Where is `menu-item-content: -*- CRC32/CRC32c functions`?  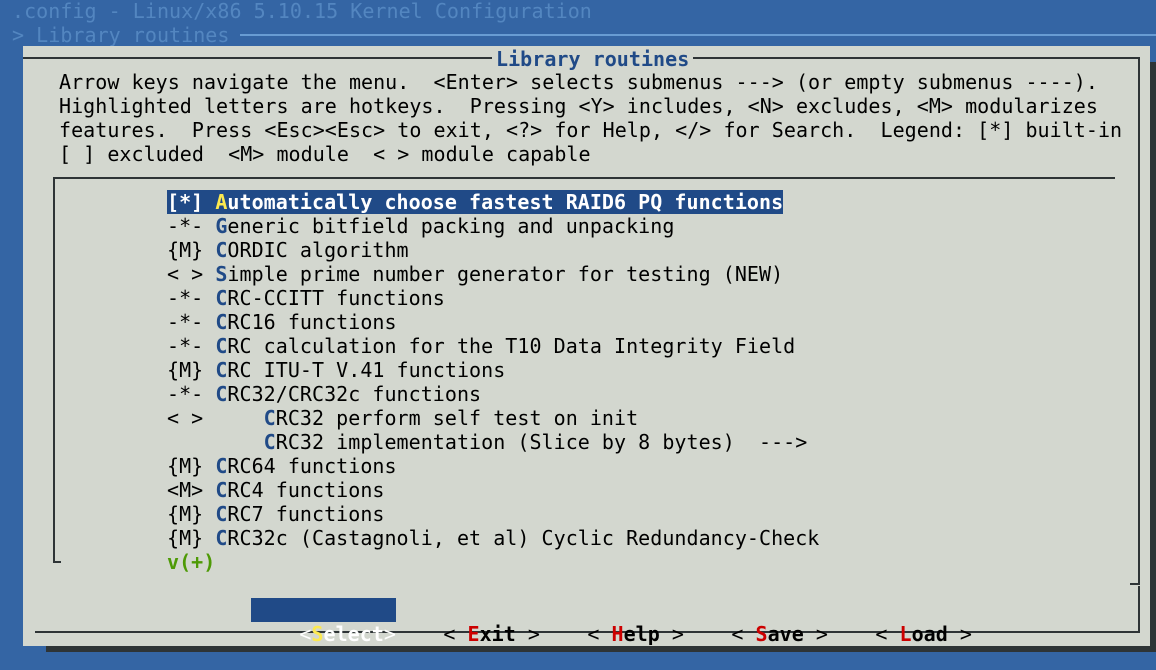 menu-item-content: -*- CRC32/CRC32c functions is located at coordinates (324, 394).